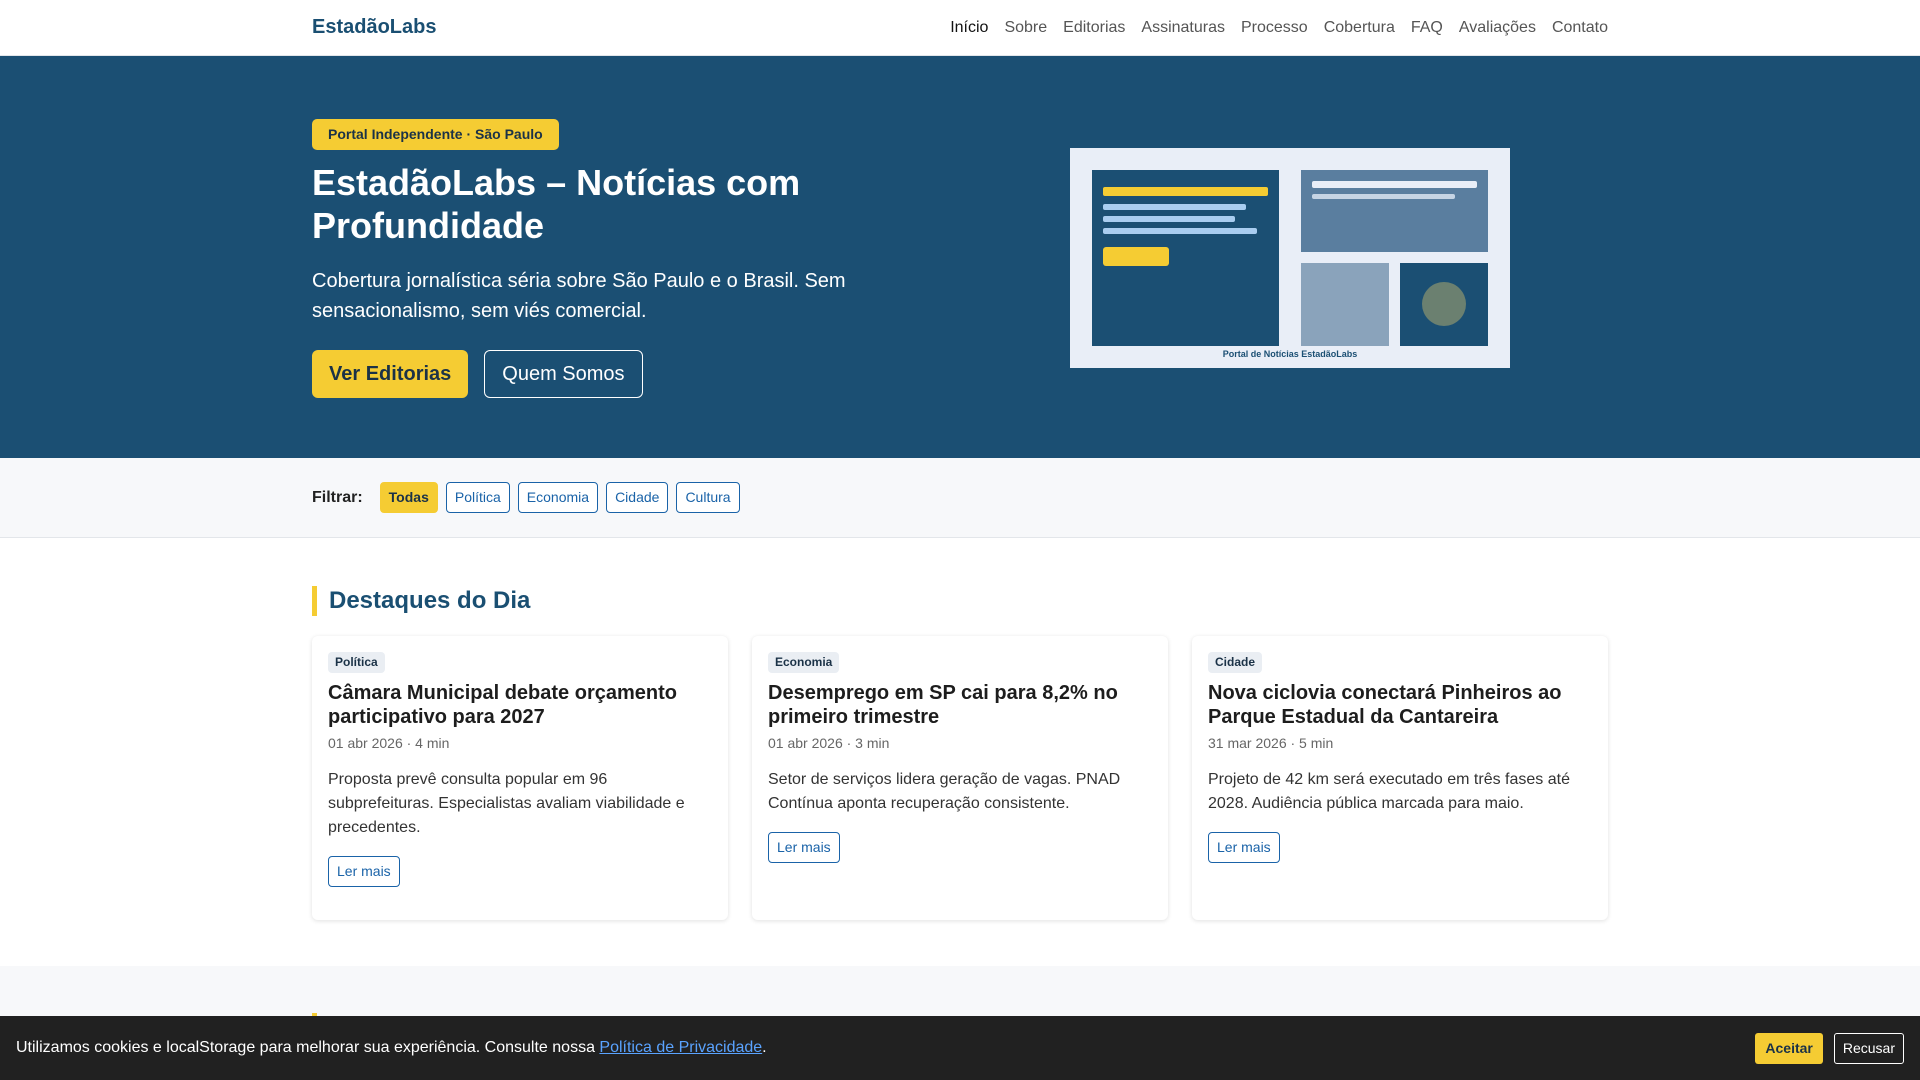 The image size is (1920, 1080). Describe the element at coordinates (477, 374) in the screenshot. I see `hero-buttons: Ver Editorias Quem Somos` at that location.